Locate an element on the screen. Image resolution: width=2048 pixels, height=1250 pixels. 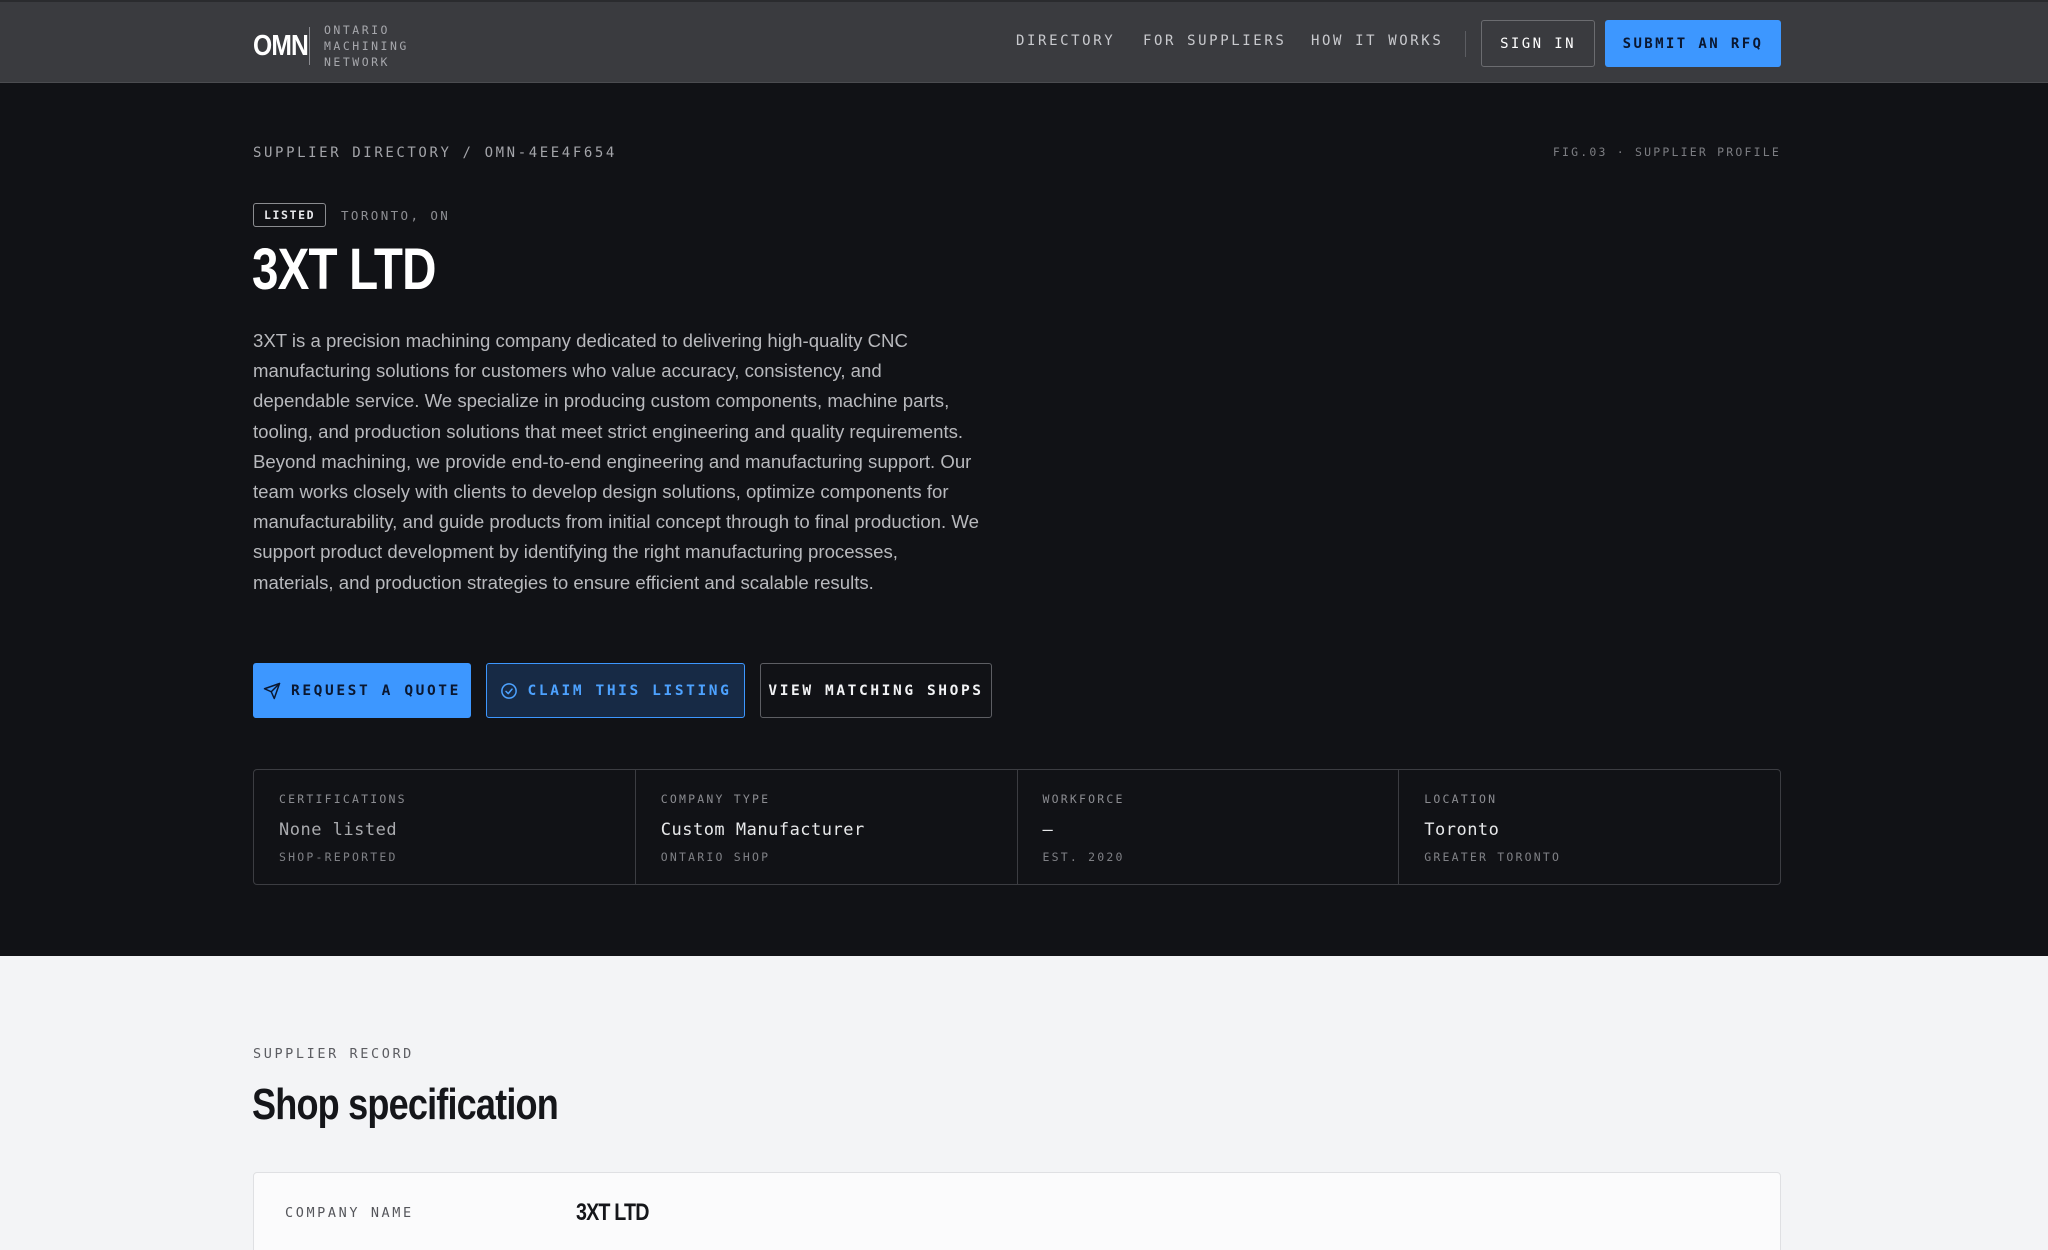
view-matching-shops-button: VIEW MATCHING SHOPS is located at coordinates (876, 690).